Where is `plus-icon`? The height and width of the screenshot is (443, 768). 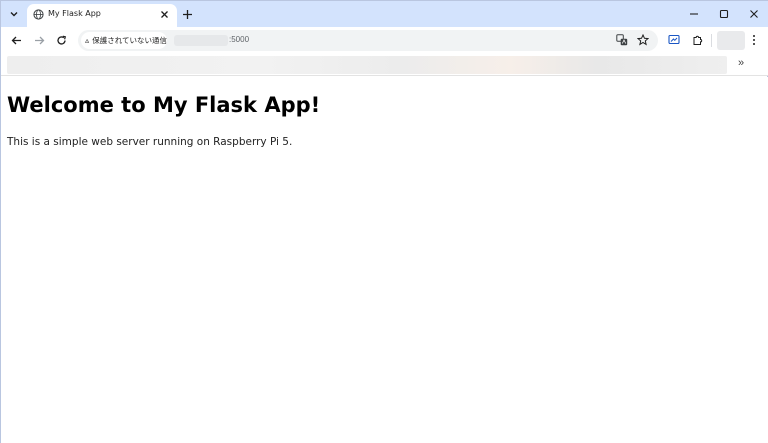 plus-icon is located at coordinates (187, 14).